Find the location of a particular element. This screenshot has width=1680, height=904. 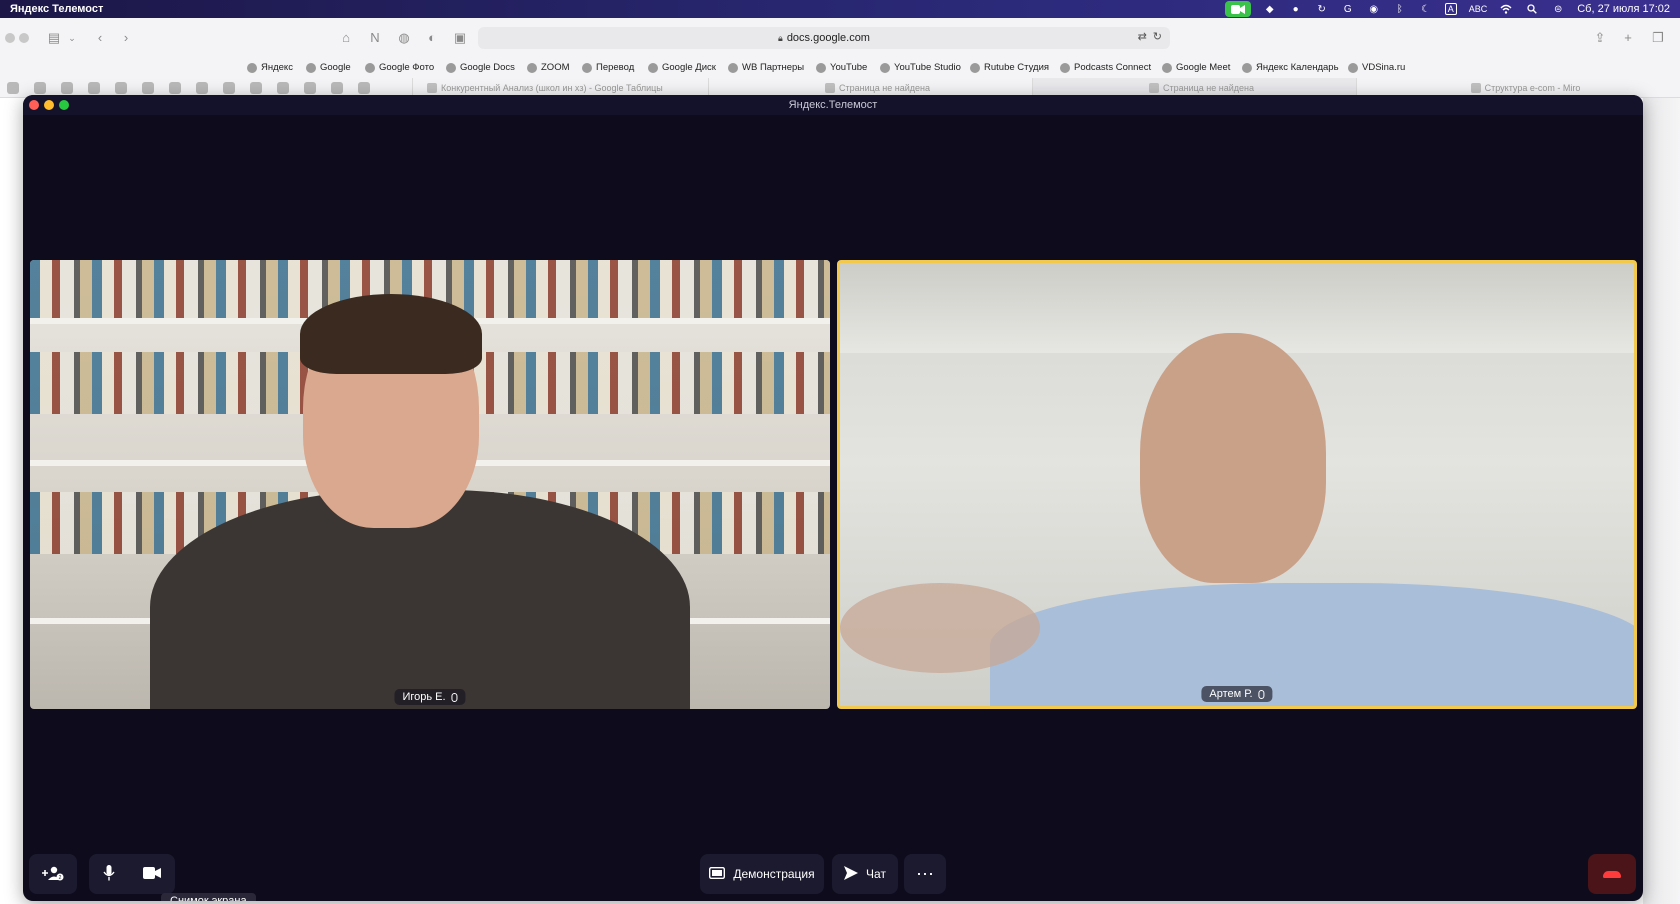

search-icon is located at coordinates (1532, 9).